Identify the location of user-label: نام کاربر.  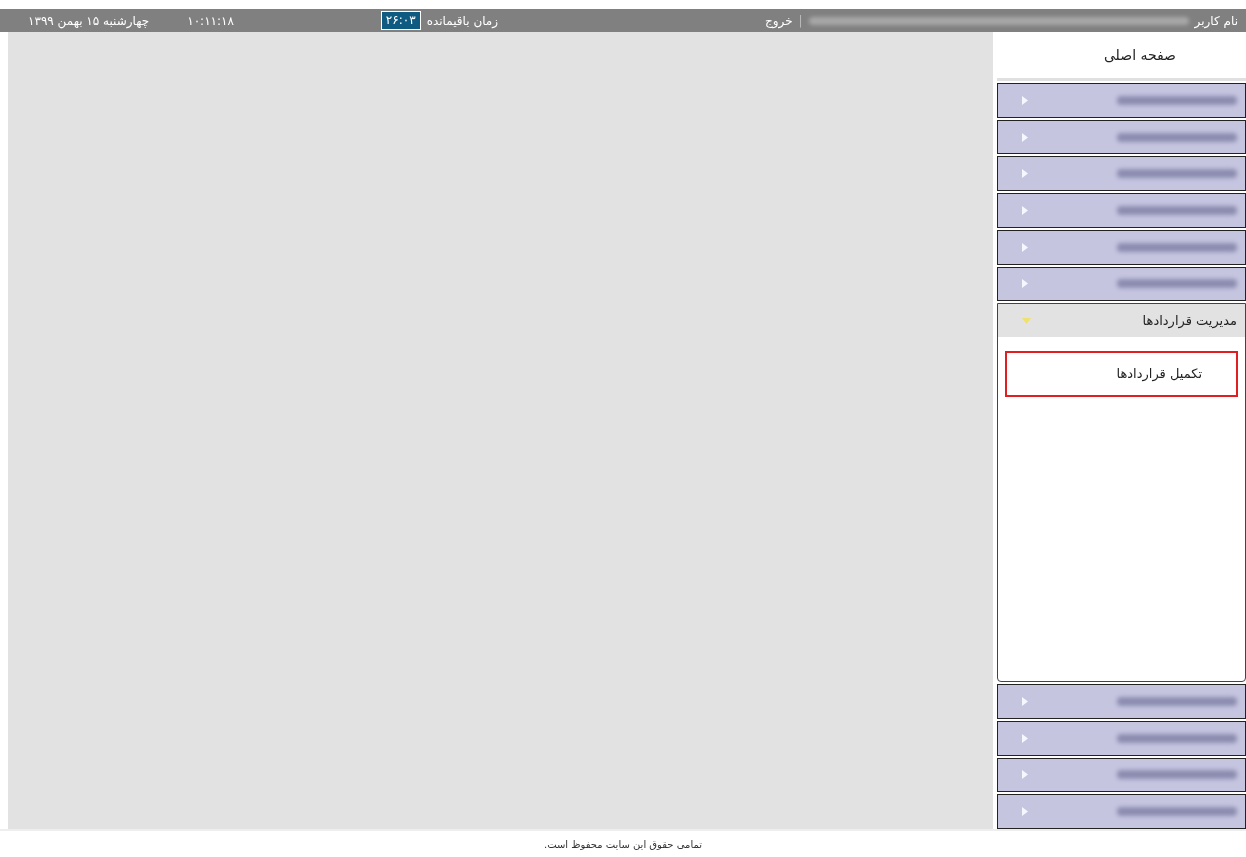
(1216, 20).